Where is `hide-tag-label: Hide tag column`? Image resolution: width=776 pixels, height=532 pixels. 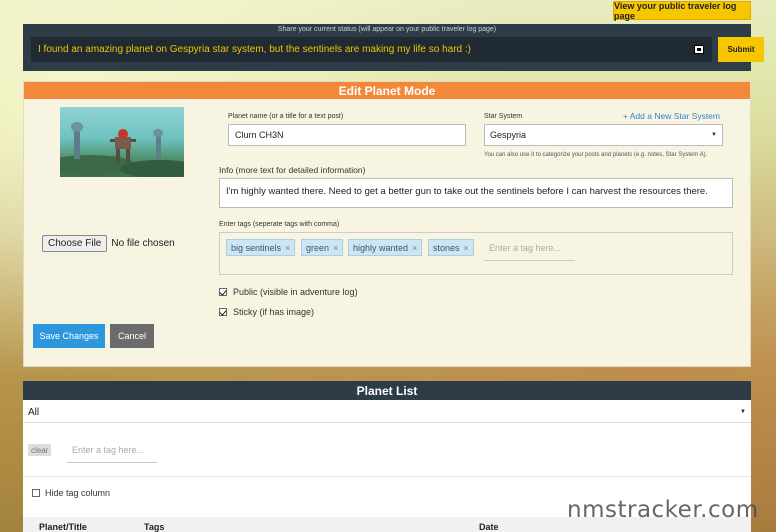 hide-tag-label: Hide tag column is located at coordinates (78, 493).